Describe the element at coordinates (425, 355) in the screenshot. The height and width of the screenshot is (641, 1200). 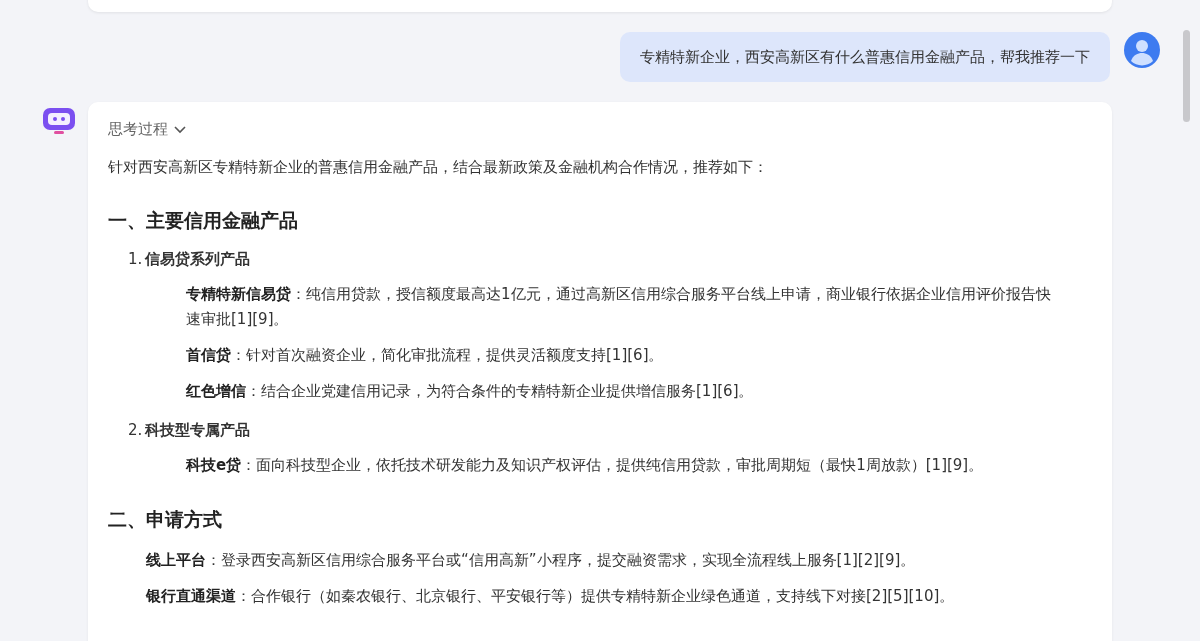
I see `product-description: 首信贷：针对首次融资企业，简化审批流程，提供灵活额度支持[1][6]。` at that location.